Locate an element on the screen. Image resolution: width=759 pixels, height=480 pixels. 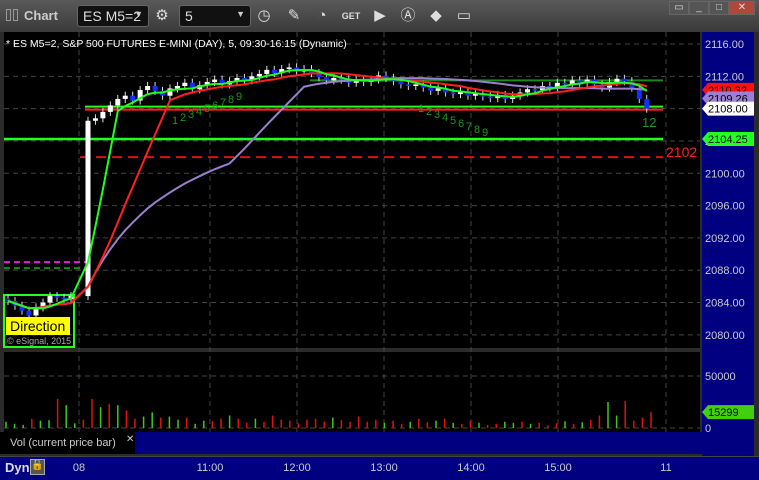
time-tick-label: 11 is located at coordinates (666, 468).